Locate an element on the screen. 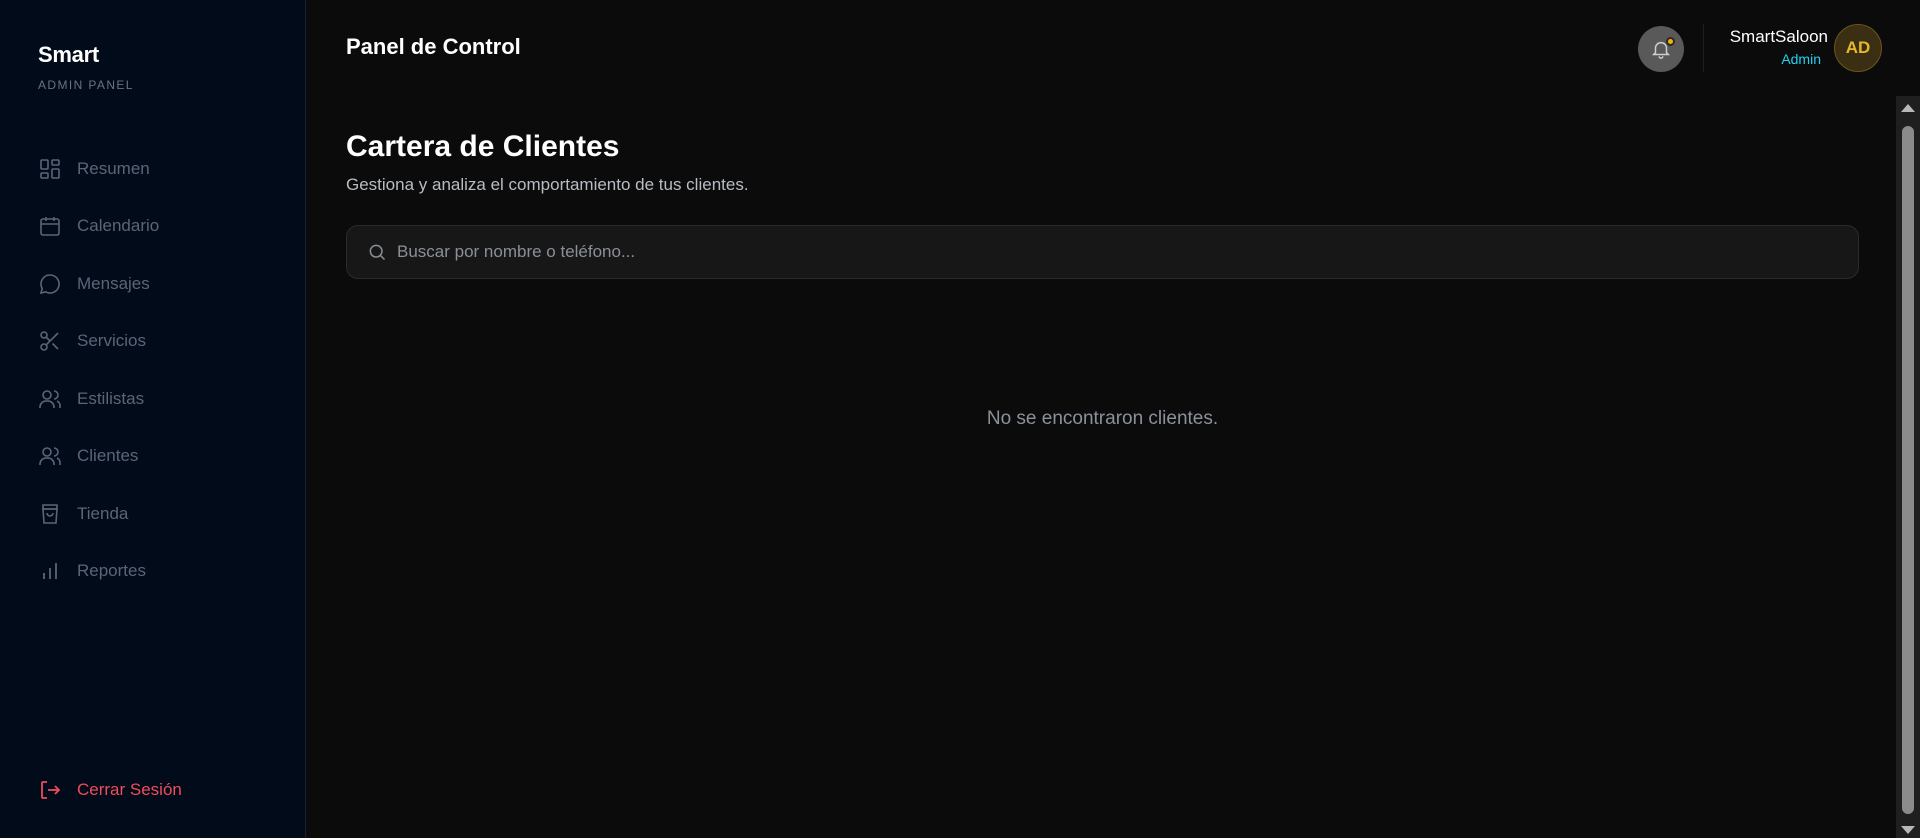 This screenshot has height=838, width=1920. sidebar-item-label: Resumen is located at coordinates (113, 168).